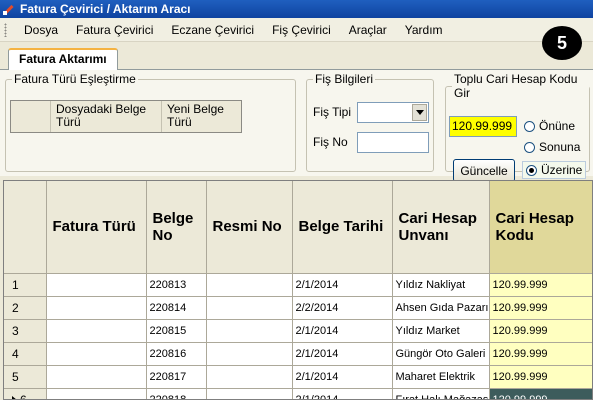  I want to click on radio-sonuna-dot, so click(529, 147).